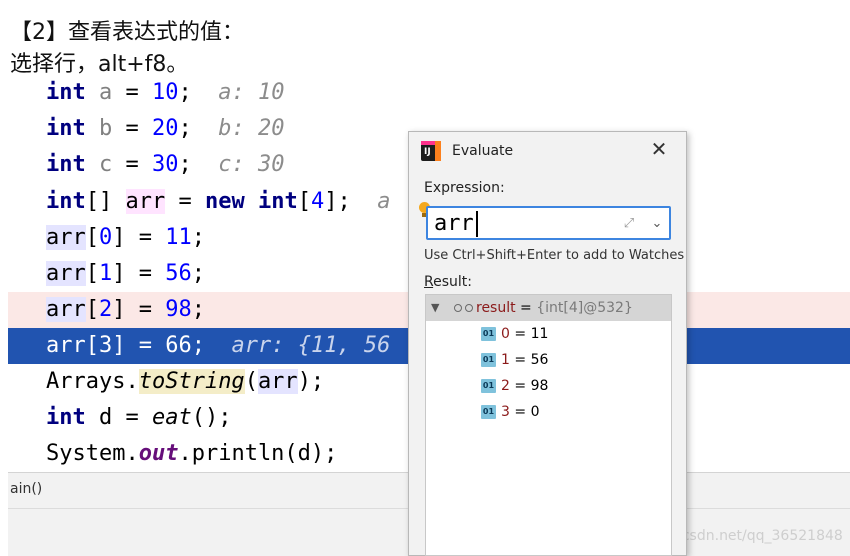 This screenshot has width=850, height=556. What do you see at coordinates (464, 188) in the screenshot?
I see `expression-label: Expression:` at bounding box center [464, 188].